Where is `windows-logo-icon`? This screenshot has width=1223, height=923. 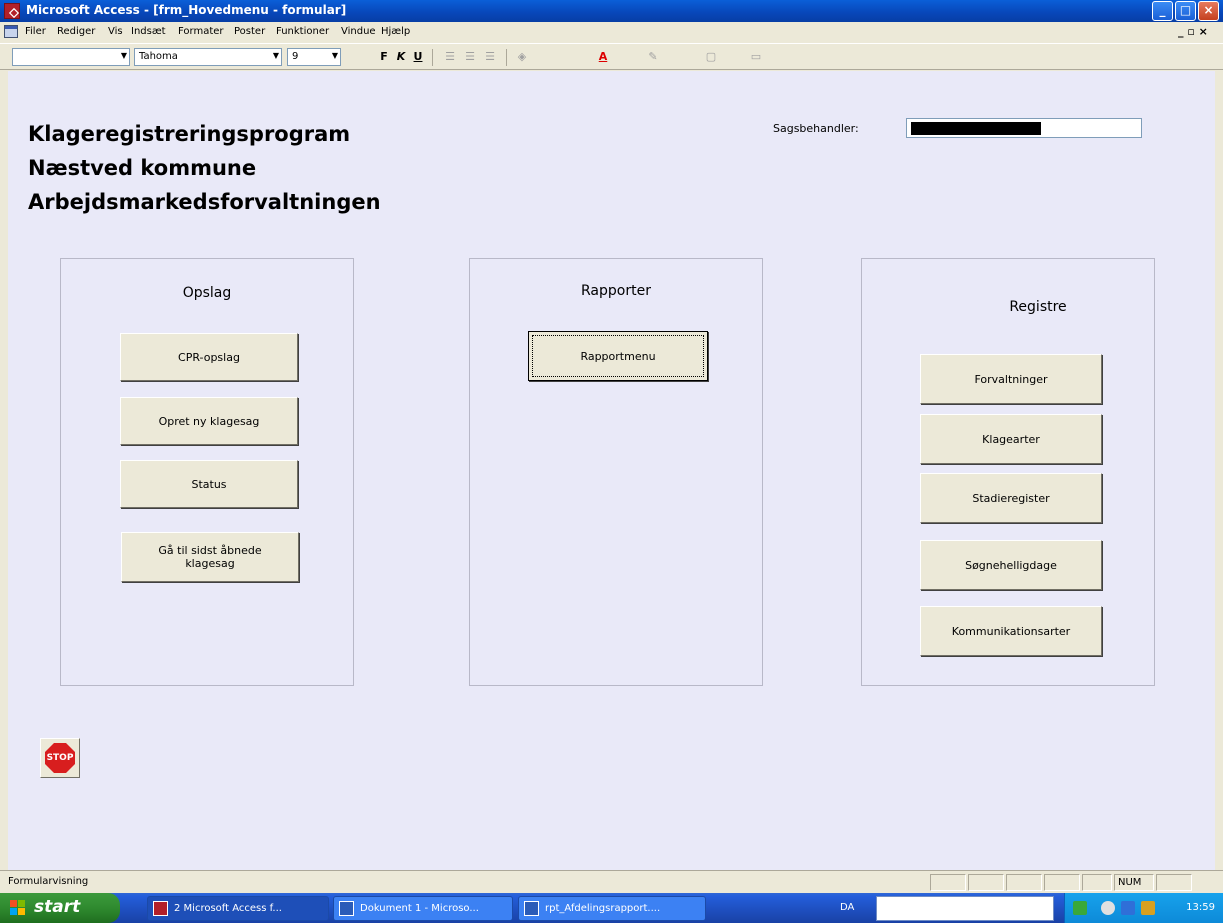
windows-logo-icon is located at coordinates (18, 908).